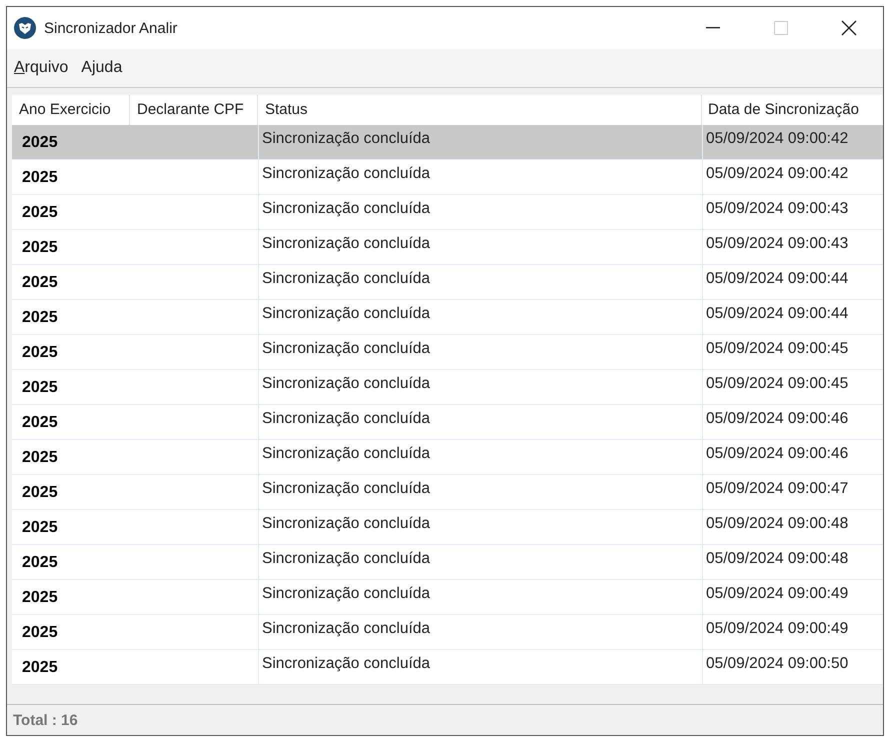  What do you see at coordinates (25, 28) in the screenshot?
I see `app-logo-icon` at bounding box center [25, 28].